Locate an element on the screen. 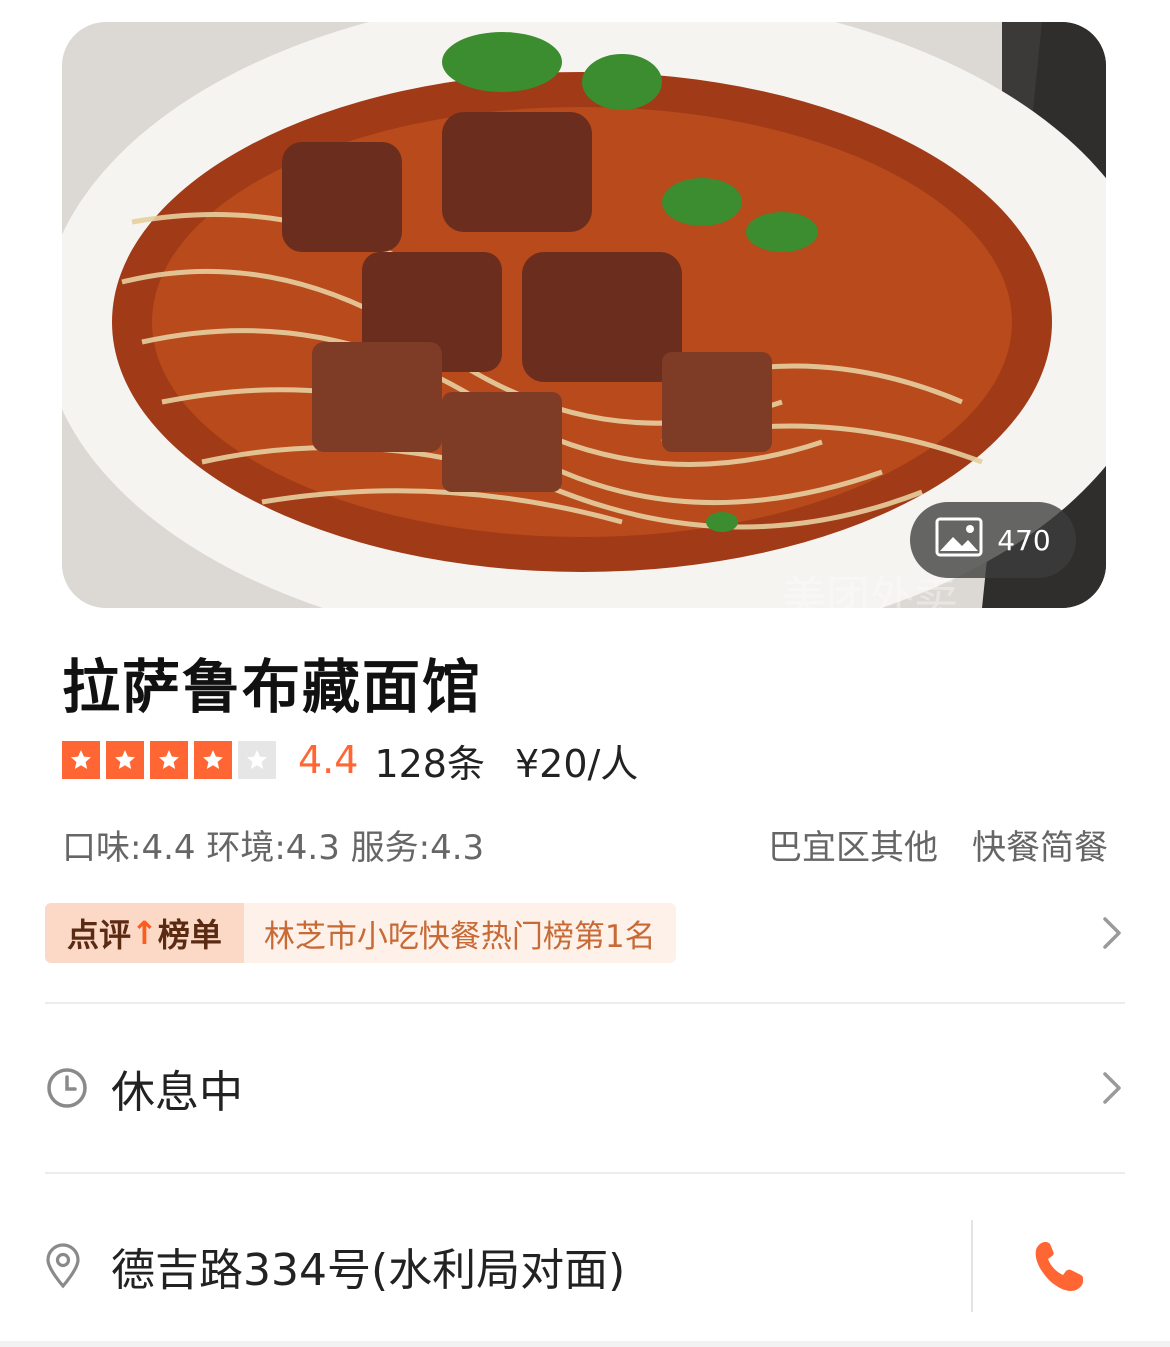  photo-count-badge: 470 is located at coordinates (993, 540).